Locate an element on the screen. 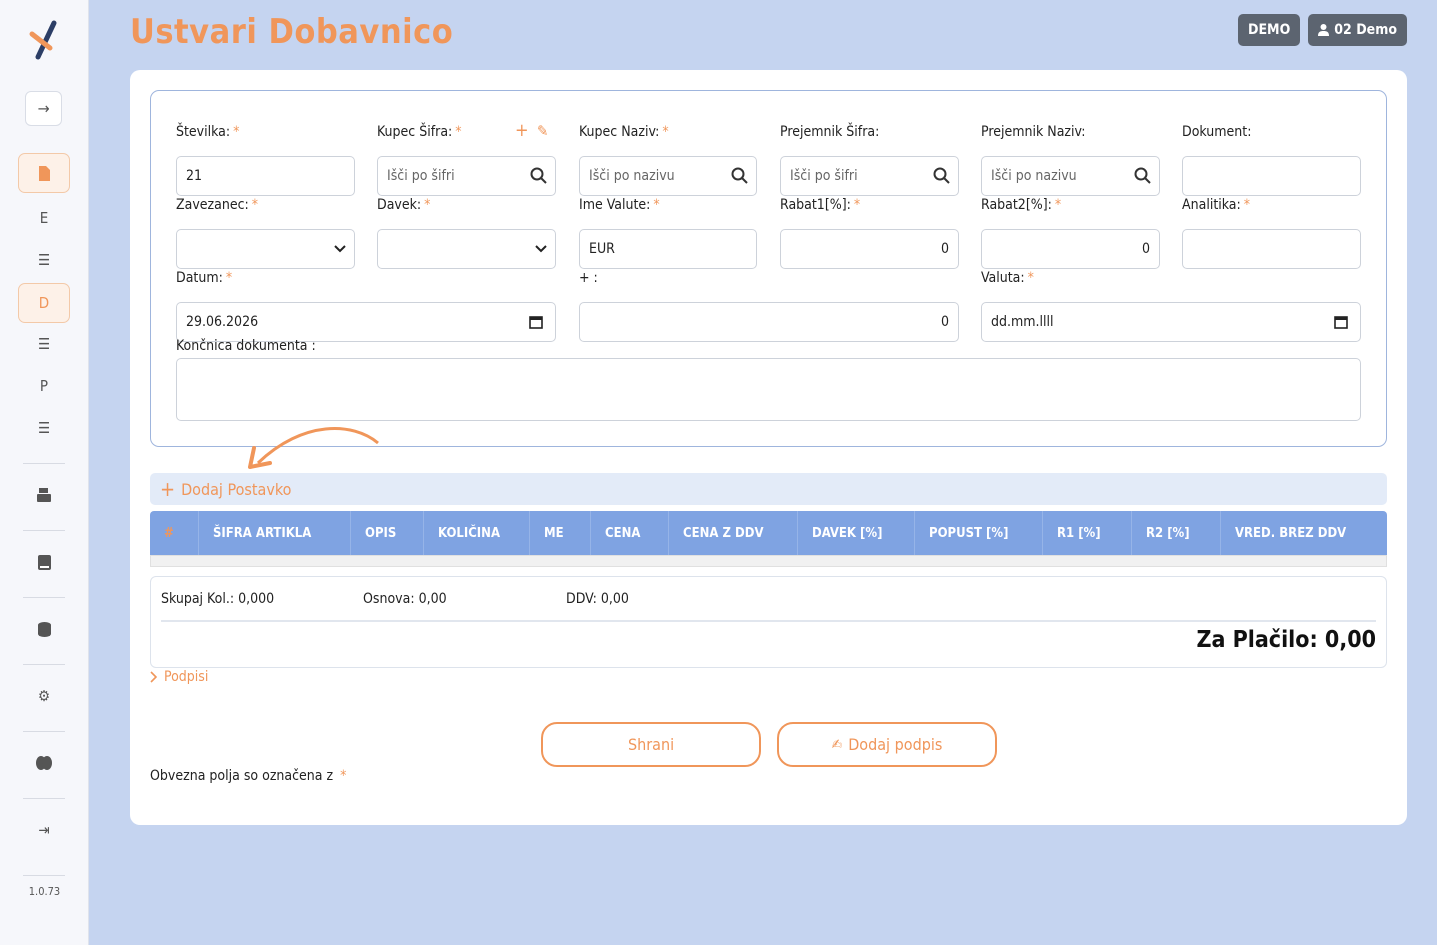 Image resolution: width=1437 pixels, height=945 pixels. table-horizontal-scrollbar is located at coordinates (768, 561).